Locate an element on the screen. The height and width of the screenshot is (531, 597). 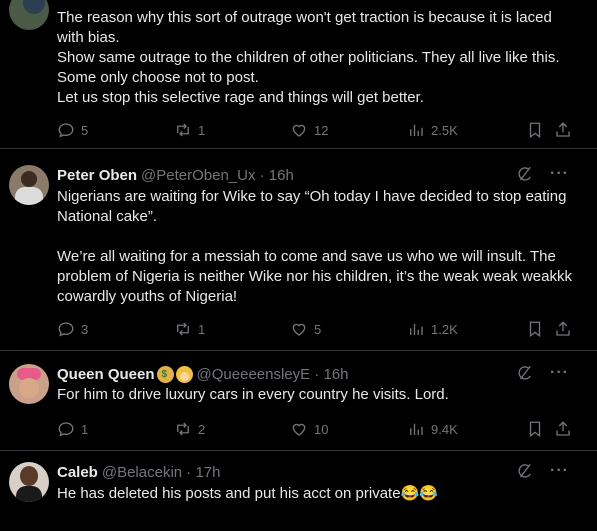
handle-and-time: @PeterOben_Ux · 16h is located at coordinates (217, 175).